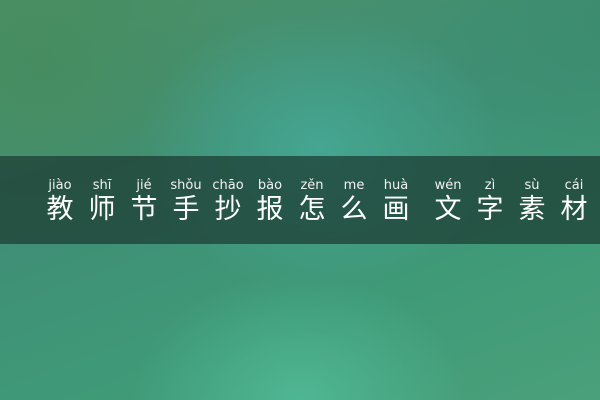 The image size is (600, 400). Describe the element at coordinates (102, 209) in the screenshot. I see `hanzi: 师` at that location.